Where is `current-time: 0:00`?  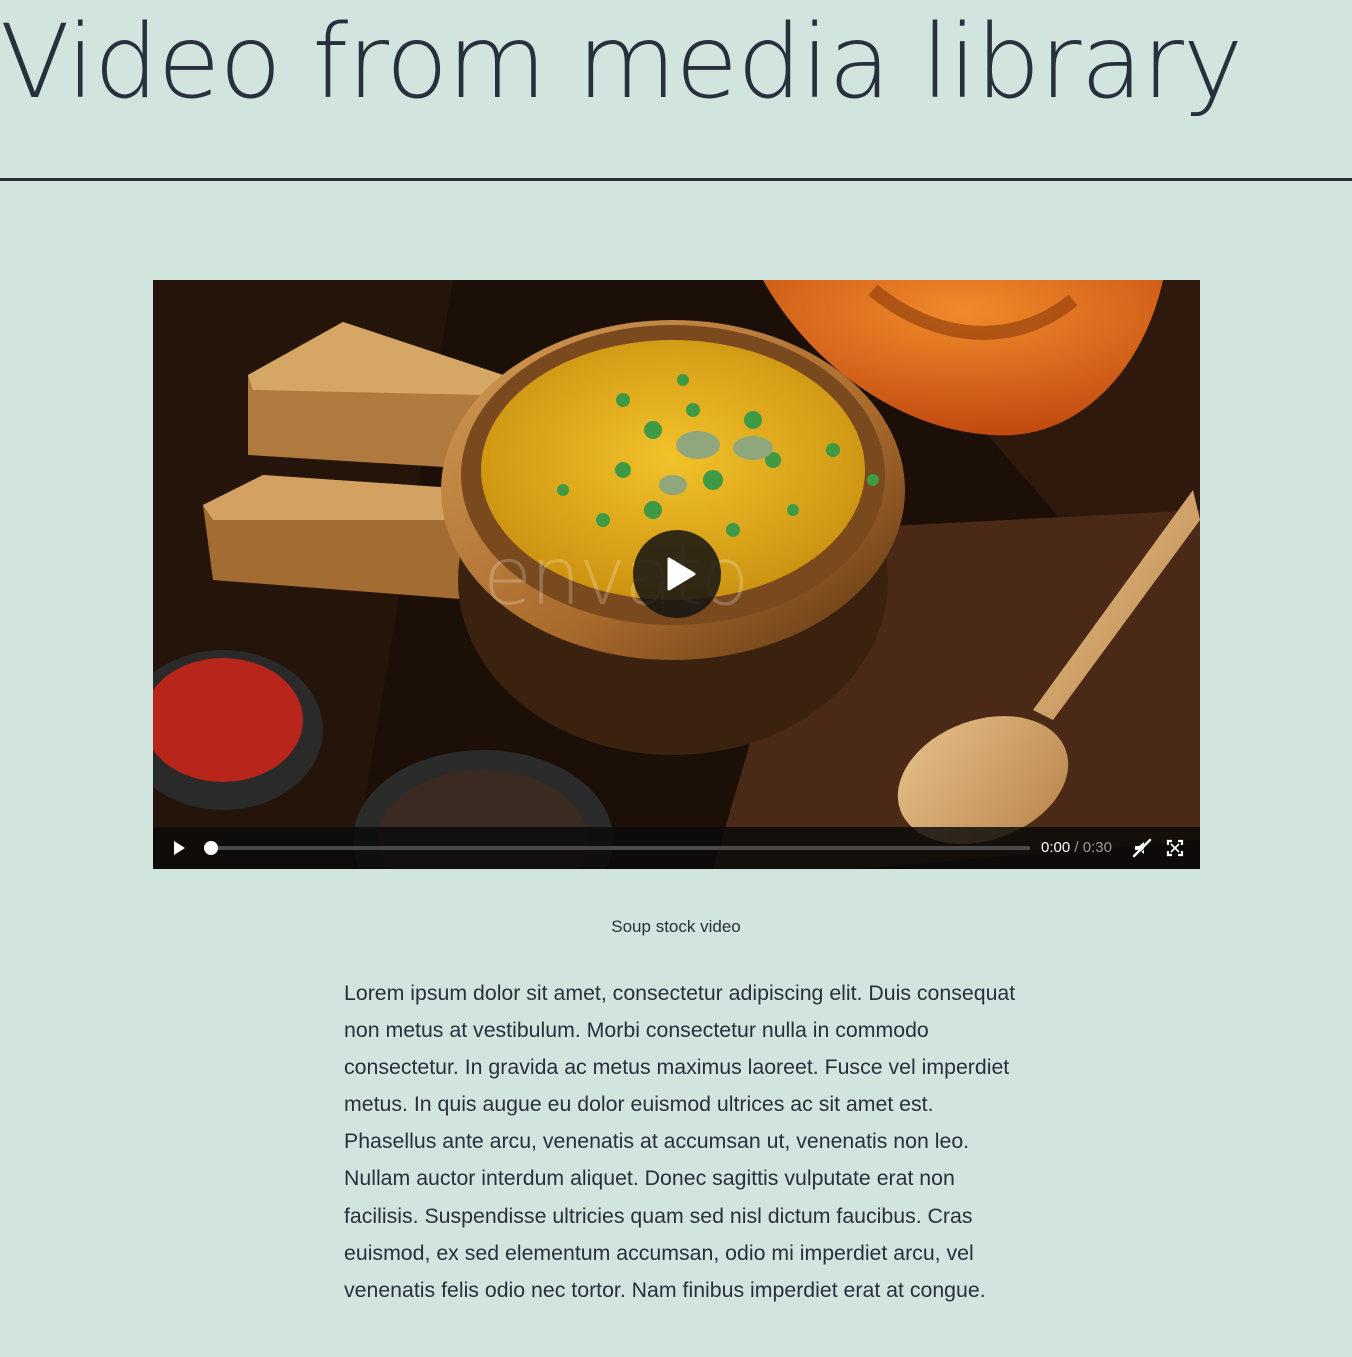
current-time: 0:00 is located at coordinates (1056, 847).